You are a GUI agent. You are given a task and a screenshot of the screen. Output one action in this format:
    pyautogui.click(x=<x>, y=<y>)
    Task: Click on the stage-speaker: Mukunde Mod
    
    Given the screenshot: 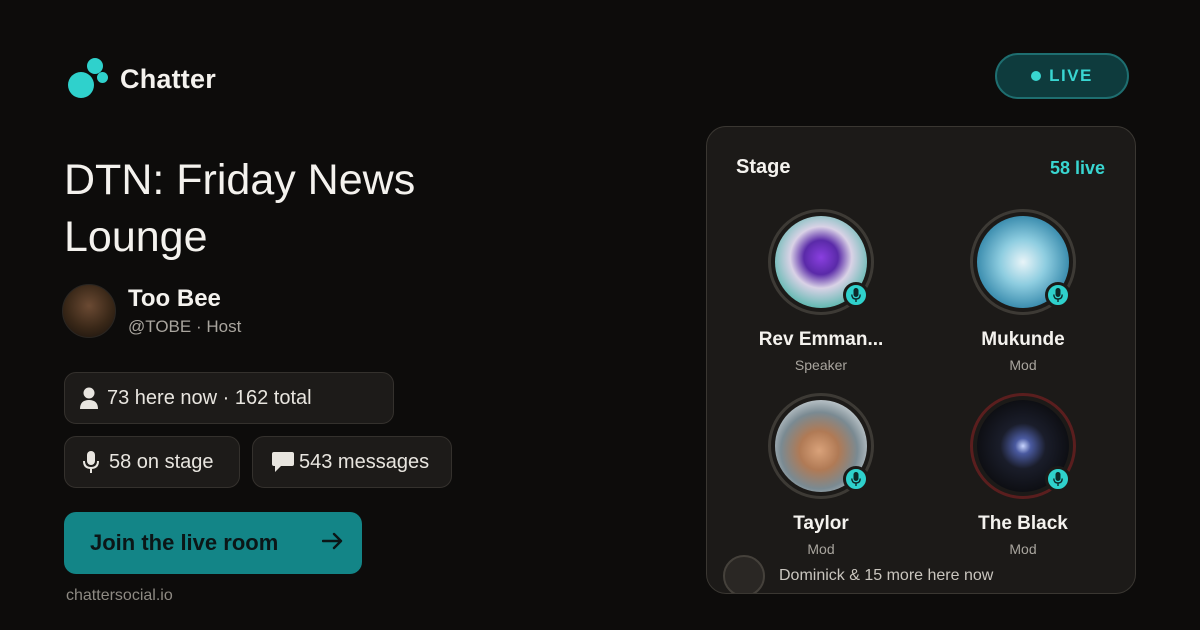 What is the action you would take?
    pyautogui.click(x=1023, y=291)
    